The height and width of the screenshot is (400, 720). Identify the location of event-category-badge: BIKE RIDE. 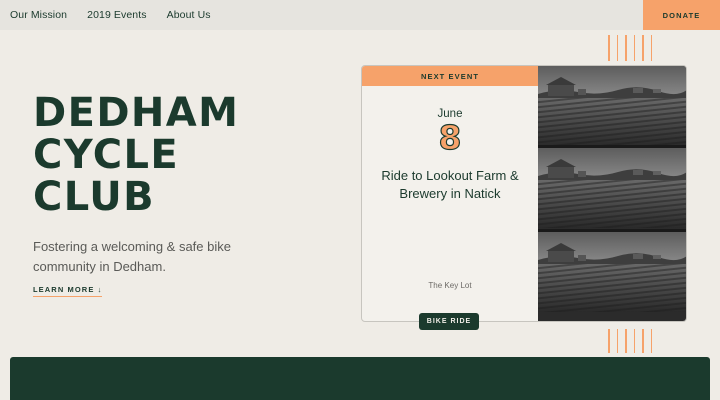
(449, 321).